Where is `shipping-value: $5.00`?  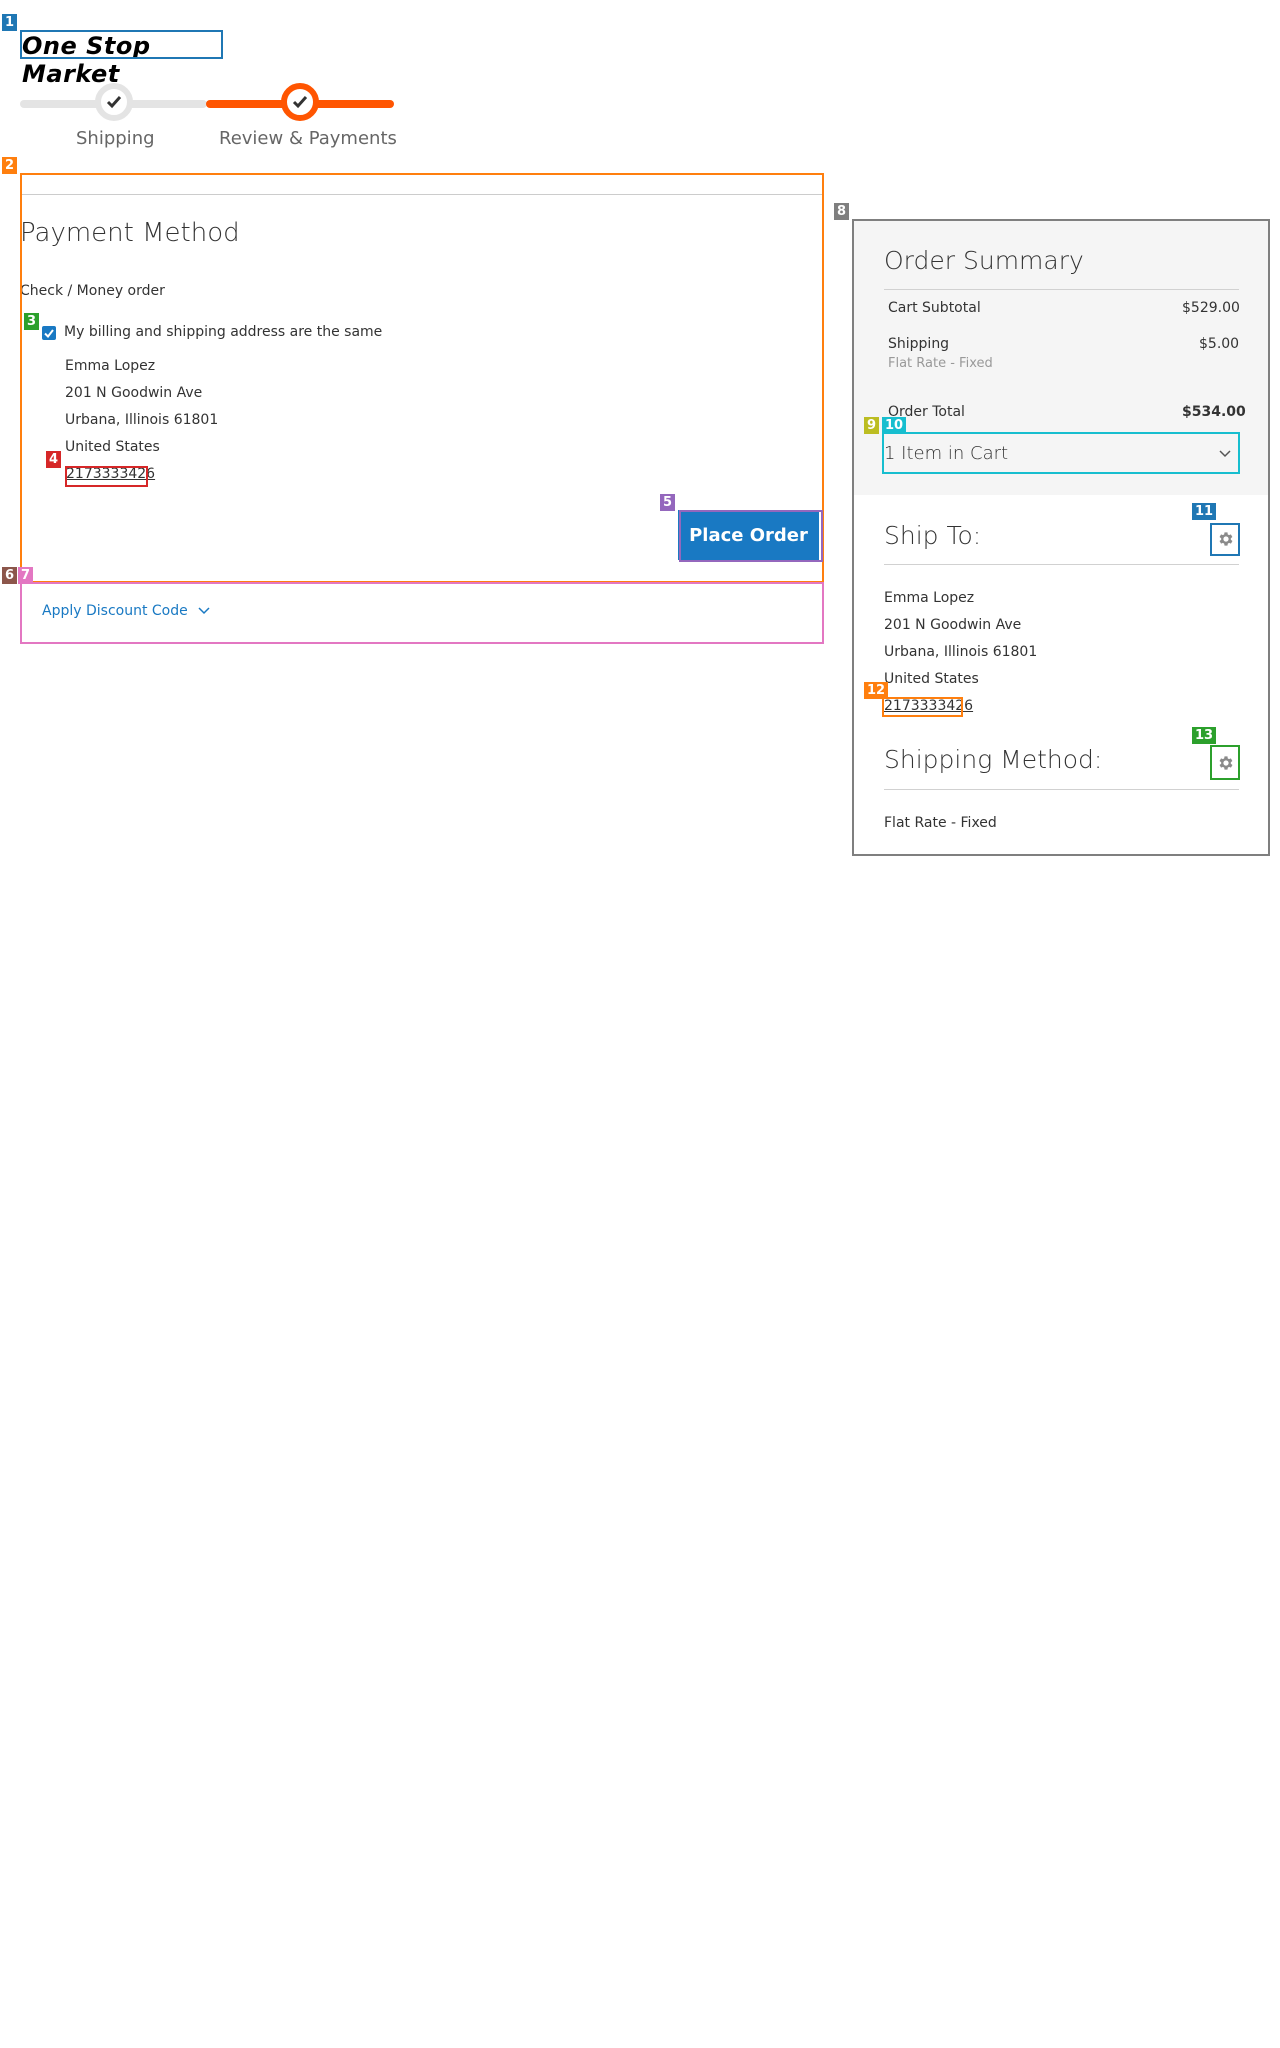 shipping-value: $5.00 is located at coordinates (1219, 344).